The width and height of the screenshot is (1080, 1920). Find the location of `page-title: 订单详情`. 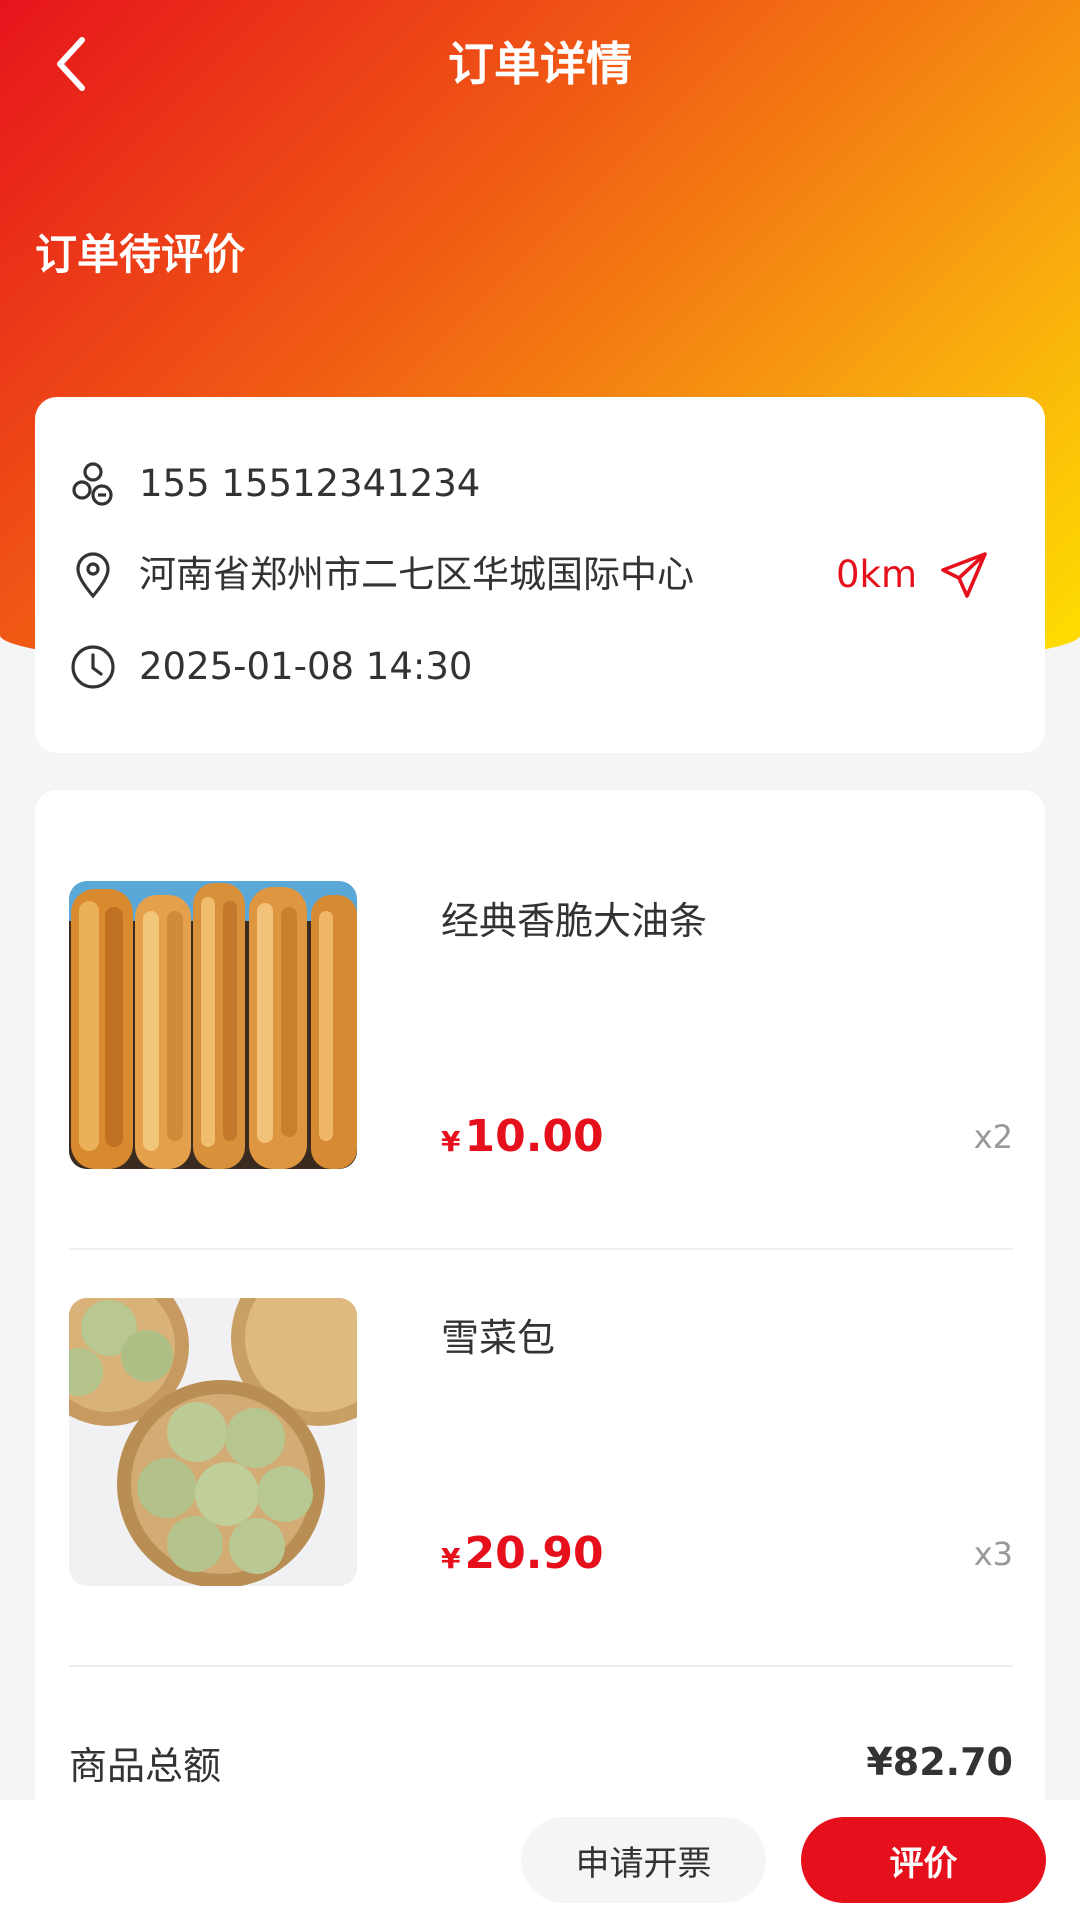

page-title: 订单详情 is located at coordinates (540, 64).